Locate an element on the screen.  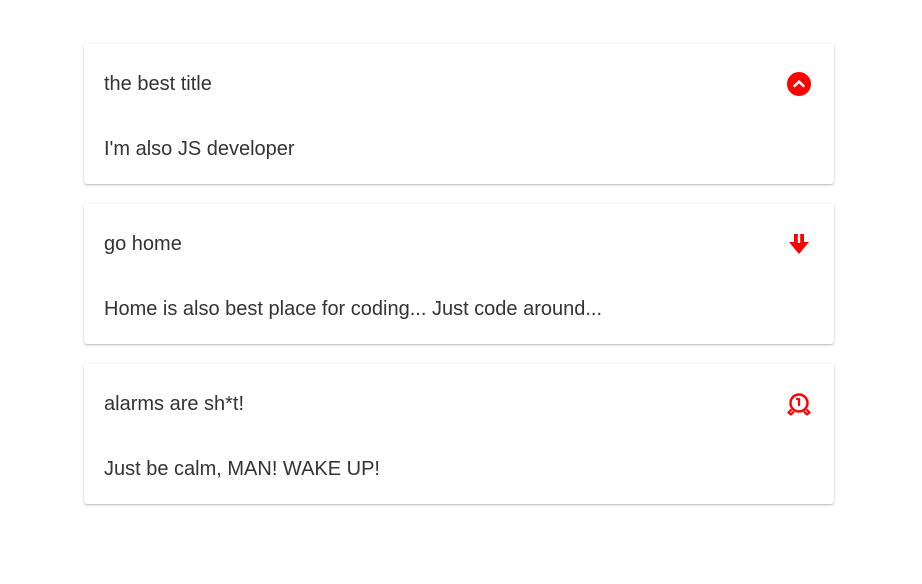
note-title: alarms are sh*t! is located at coordinates (174, 404).